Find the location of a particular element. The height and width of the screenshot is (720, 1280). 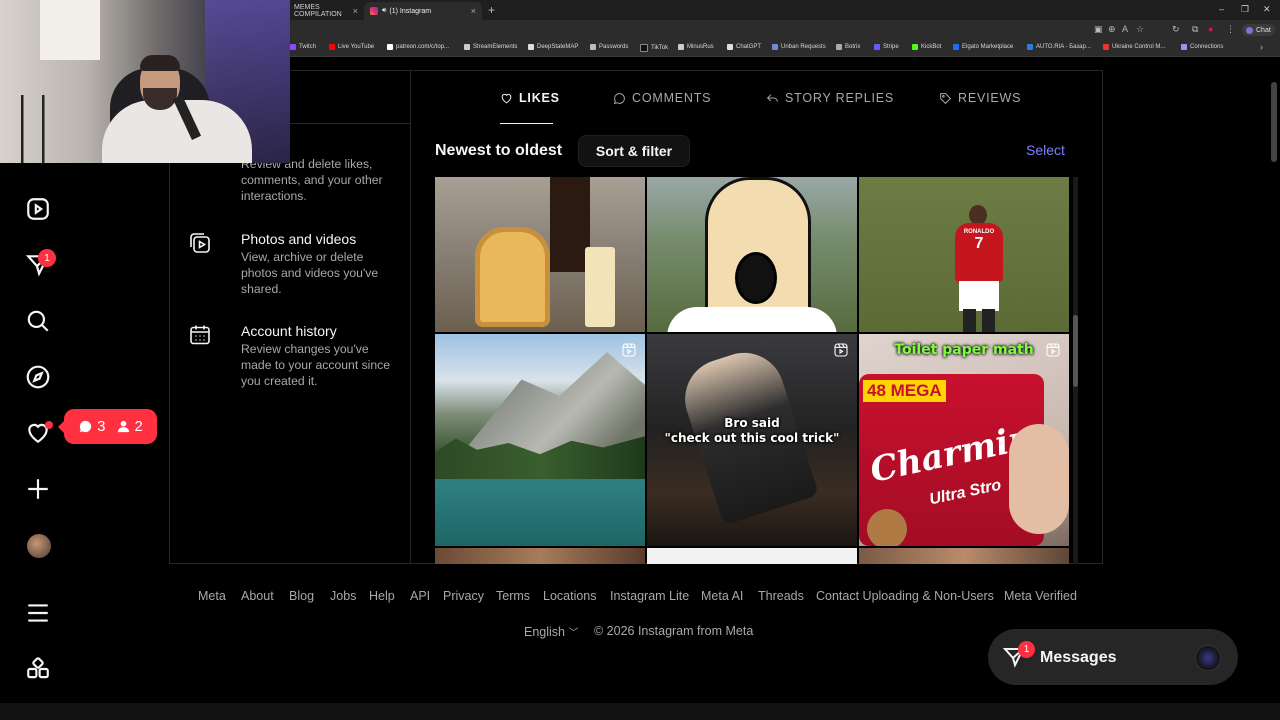

bookmark-unban: Unban Requests is located at coordinates (799, 47).